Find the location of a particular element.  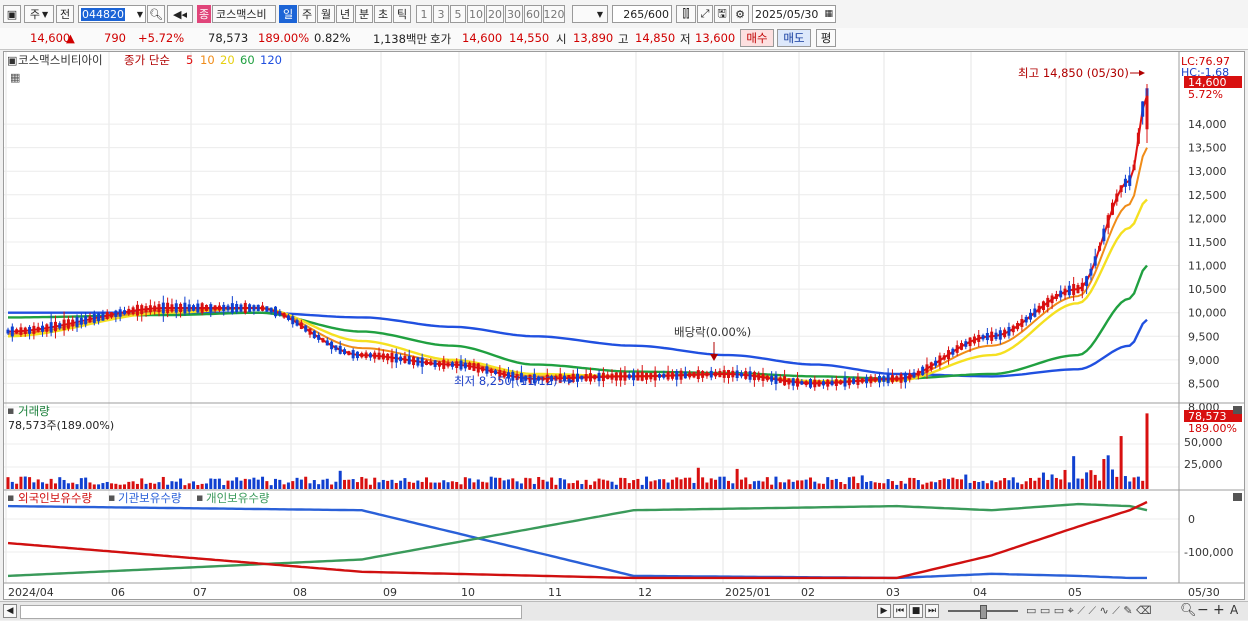

stop-icon: ■ is located at coordinates (916, 611).